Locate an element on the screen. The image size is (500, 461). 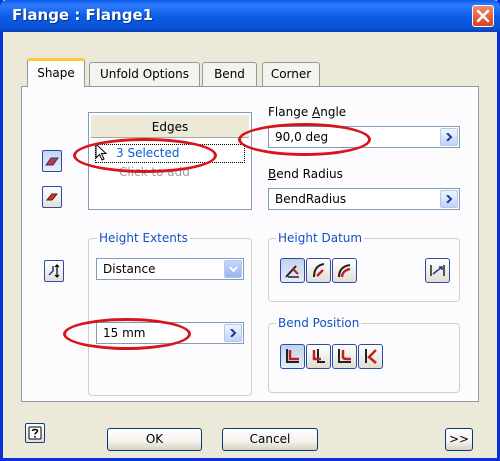
height-distance-field: 15 mm is located at coordinates (170, 333).